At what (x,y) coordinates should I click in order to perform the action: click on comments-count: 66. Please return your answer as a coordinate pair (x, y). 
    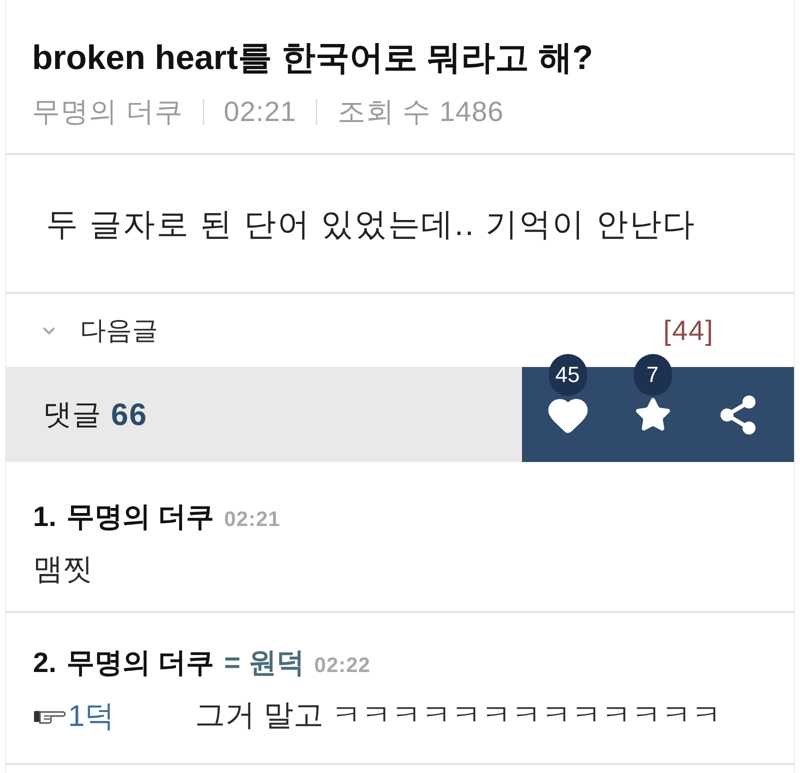
    Looking at the image, I should click on (129, 414).